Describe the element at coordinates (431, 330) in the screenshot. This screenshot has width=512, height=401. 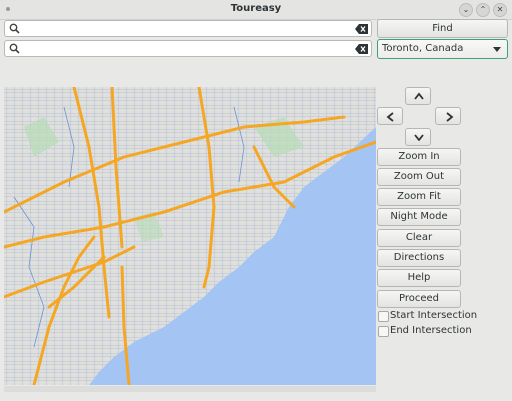
I see `checkbox-label: End Intersection` at that location.